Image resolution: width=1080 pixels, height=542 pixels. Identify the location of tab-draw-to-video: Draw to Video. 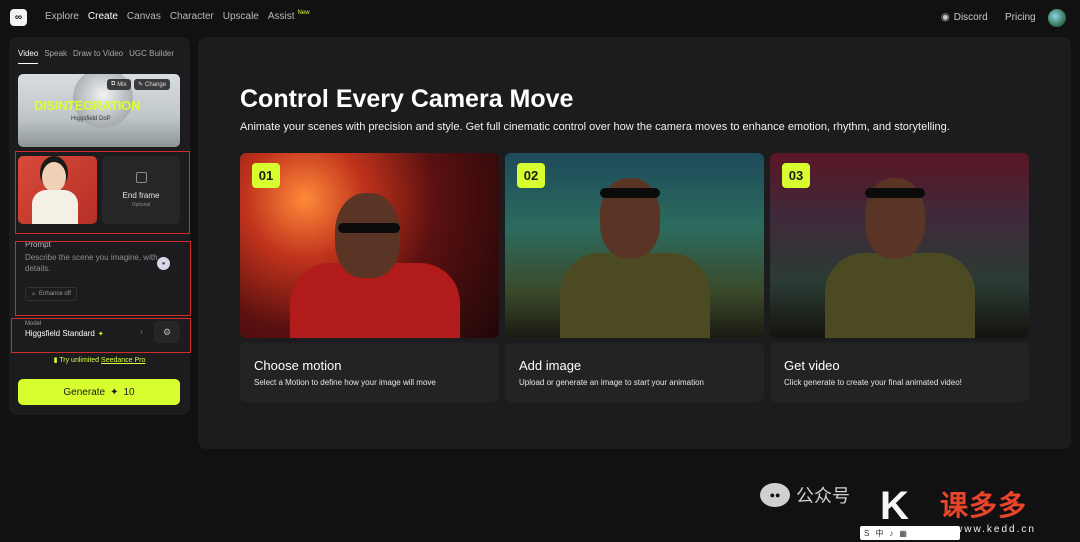
(98, 56).